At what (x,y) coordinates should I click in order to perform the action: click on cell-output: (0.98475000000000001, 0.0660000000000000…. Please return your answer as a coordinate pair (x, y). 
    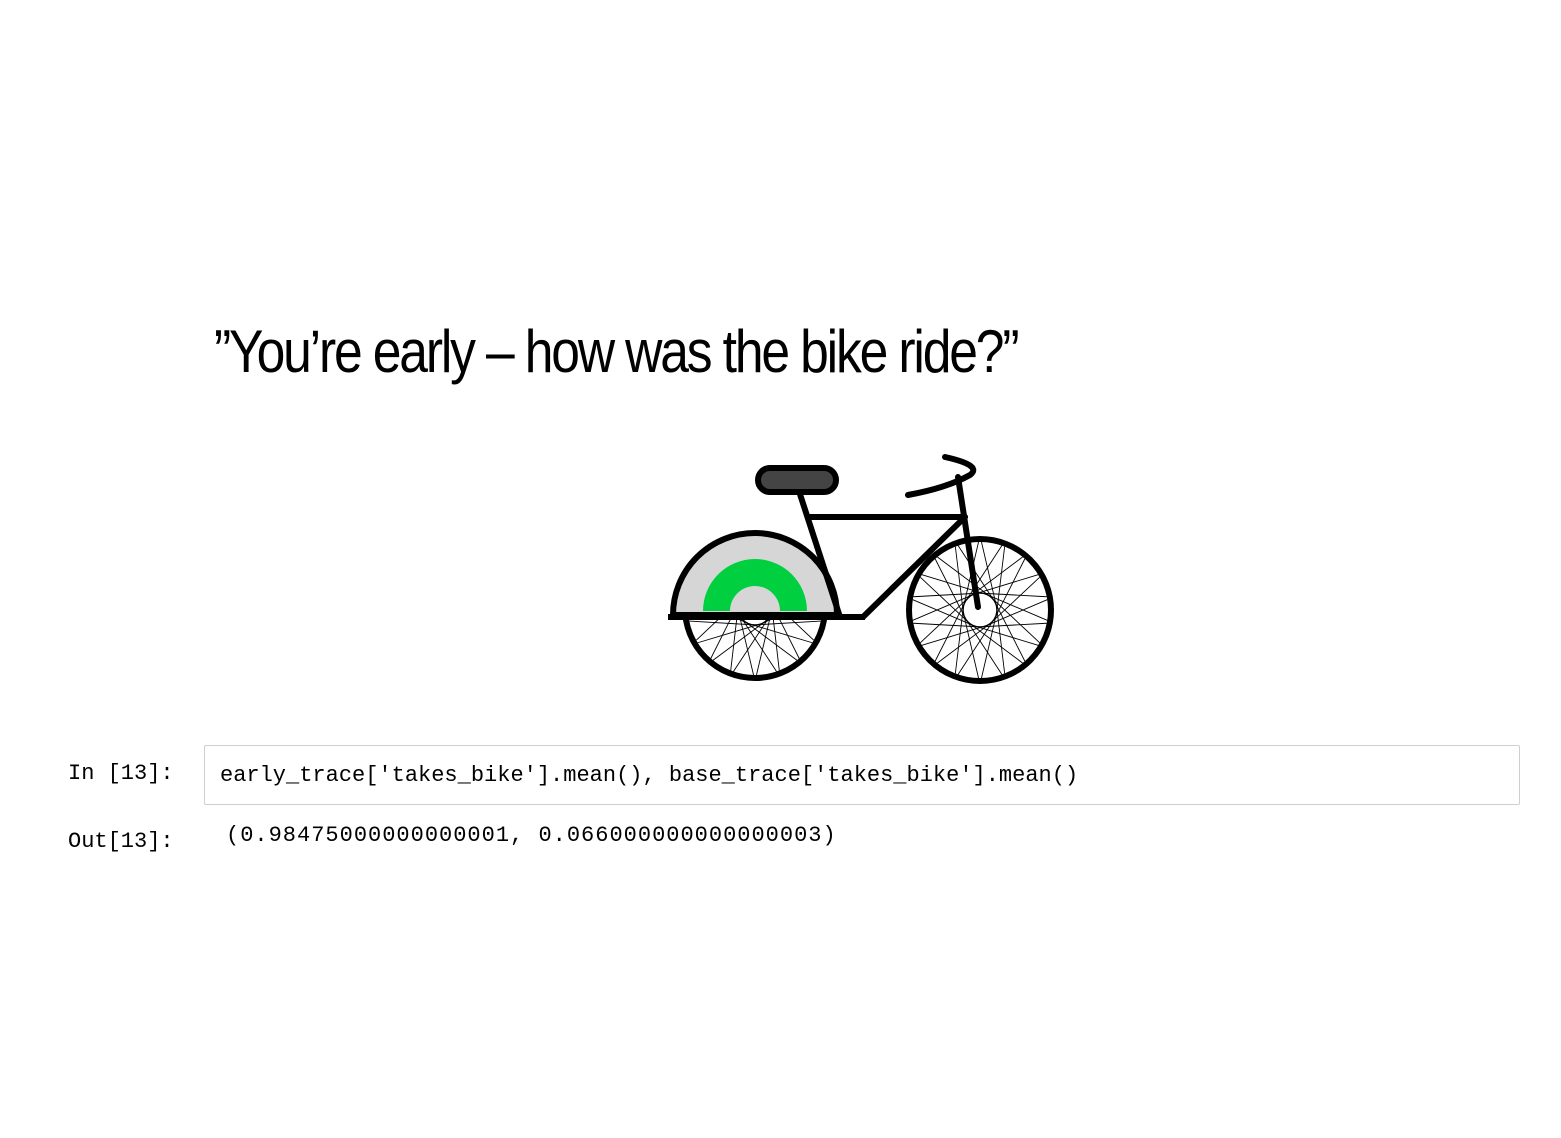
    Looking at the image, I should click on (531, 835).